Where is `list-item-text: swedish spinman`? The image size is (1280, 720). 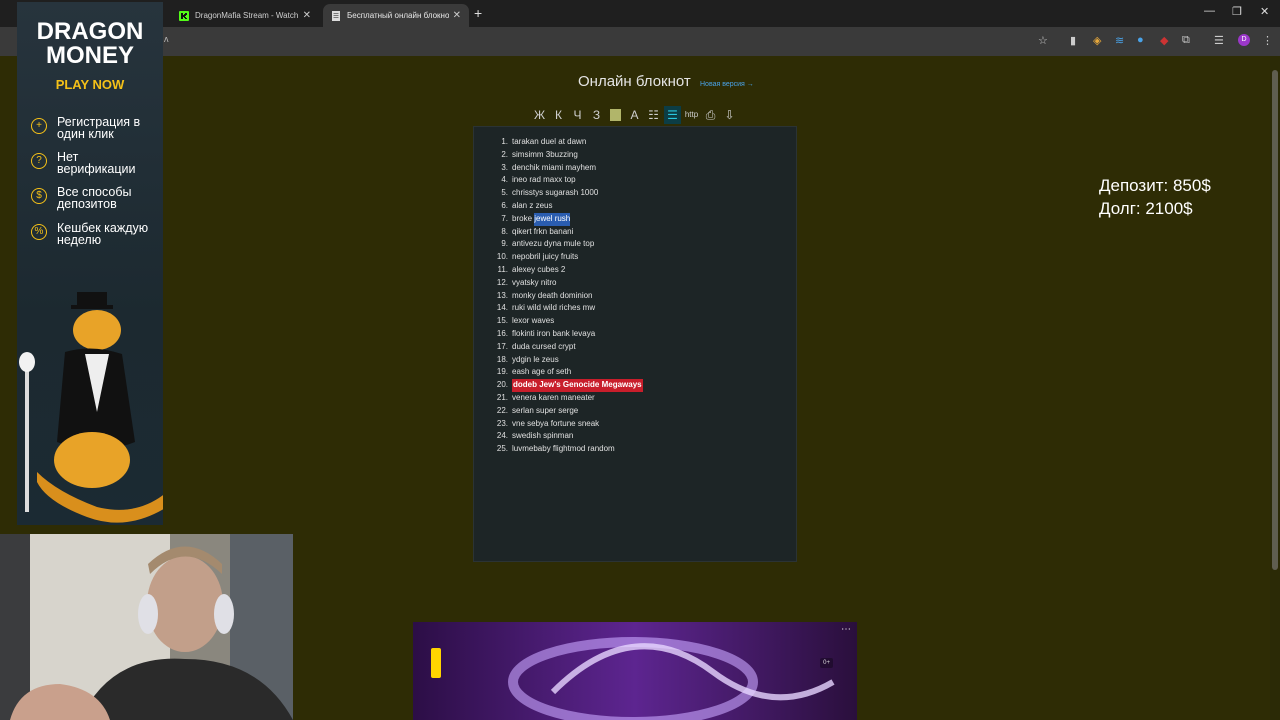 list-item-text: swedish spinman is located at coordinates (543, 436).